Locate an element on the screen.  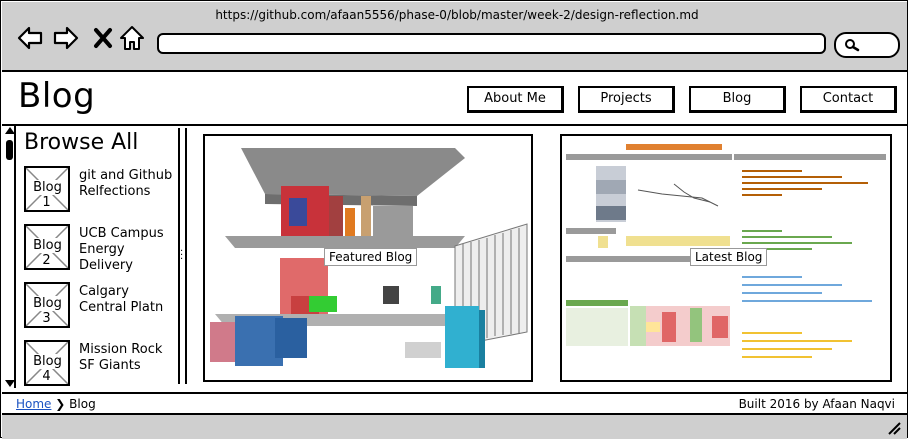
sidebar-heading: Browse All is located at coordinates (81, 142).